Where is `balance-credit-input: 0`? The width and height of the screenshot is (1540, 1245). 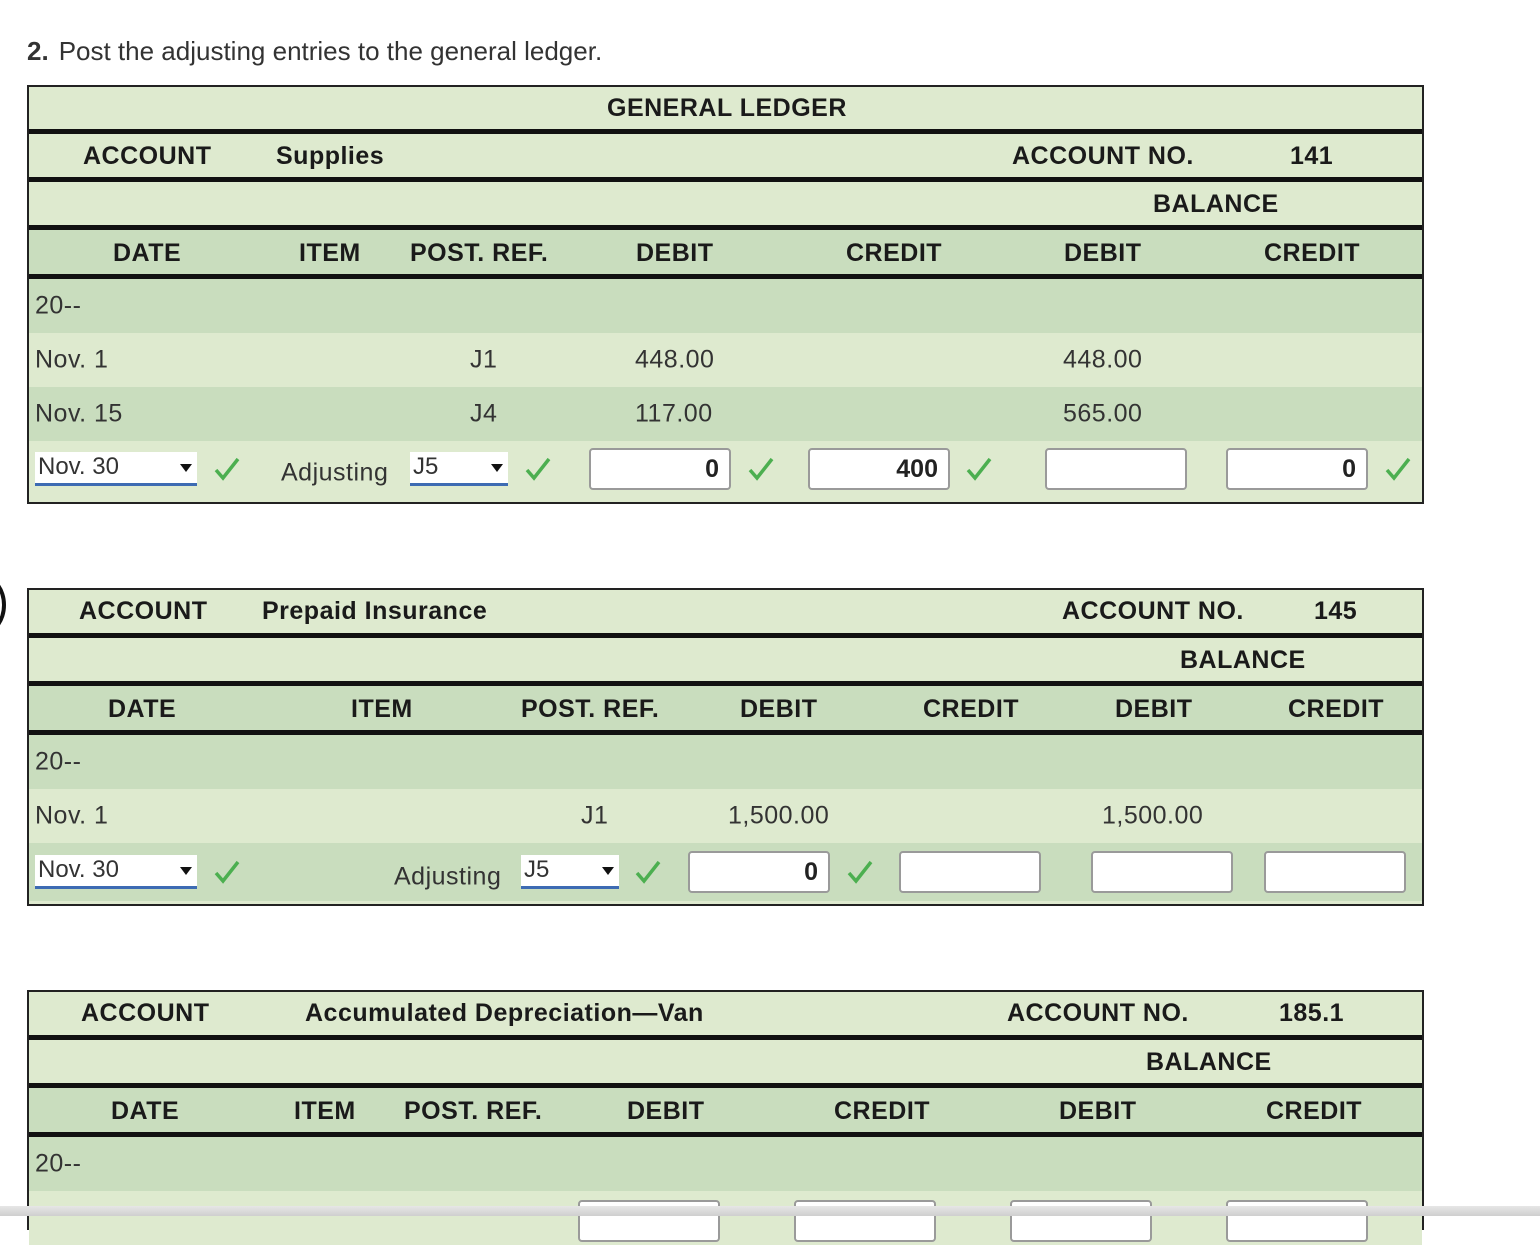
balance-credit-input: 0 is located at coordinates (1297, 469).